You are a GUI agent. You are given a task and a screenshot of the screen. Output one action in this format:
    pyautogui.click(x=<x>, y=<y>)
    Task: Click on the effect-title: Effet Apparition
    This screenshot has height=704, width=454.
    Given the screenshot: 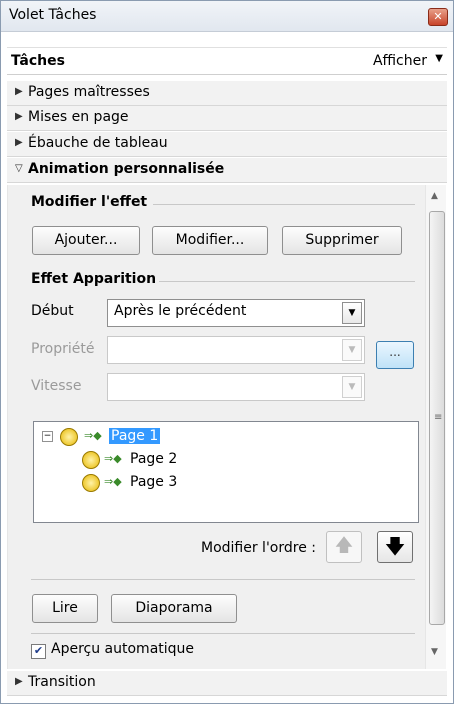 What is the action you would take?
    pyautogui.click(x=94, y=279)
    